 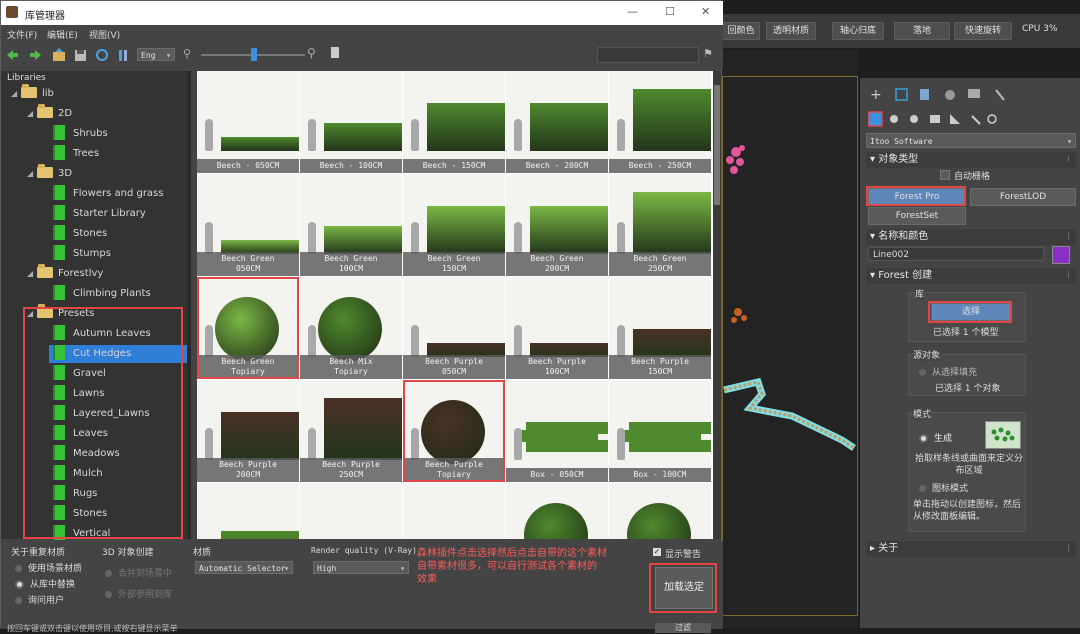 I want to click on library-thumbnail: Beech Purple 050CM, so click(x=454, y=328).